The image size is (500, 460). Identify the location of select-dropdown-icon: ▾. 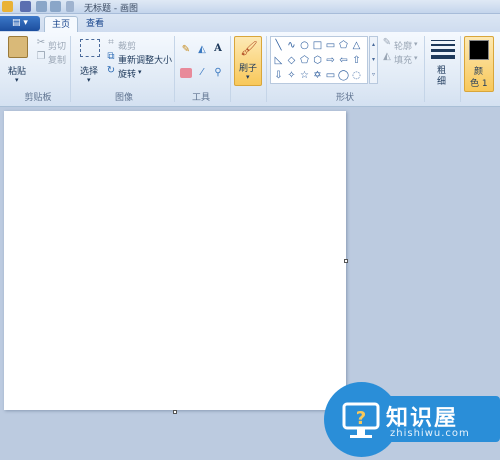
(89, 80).